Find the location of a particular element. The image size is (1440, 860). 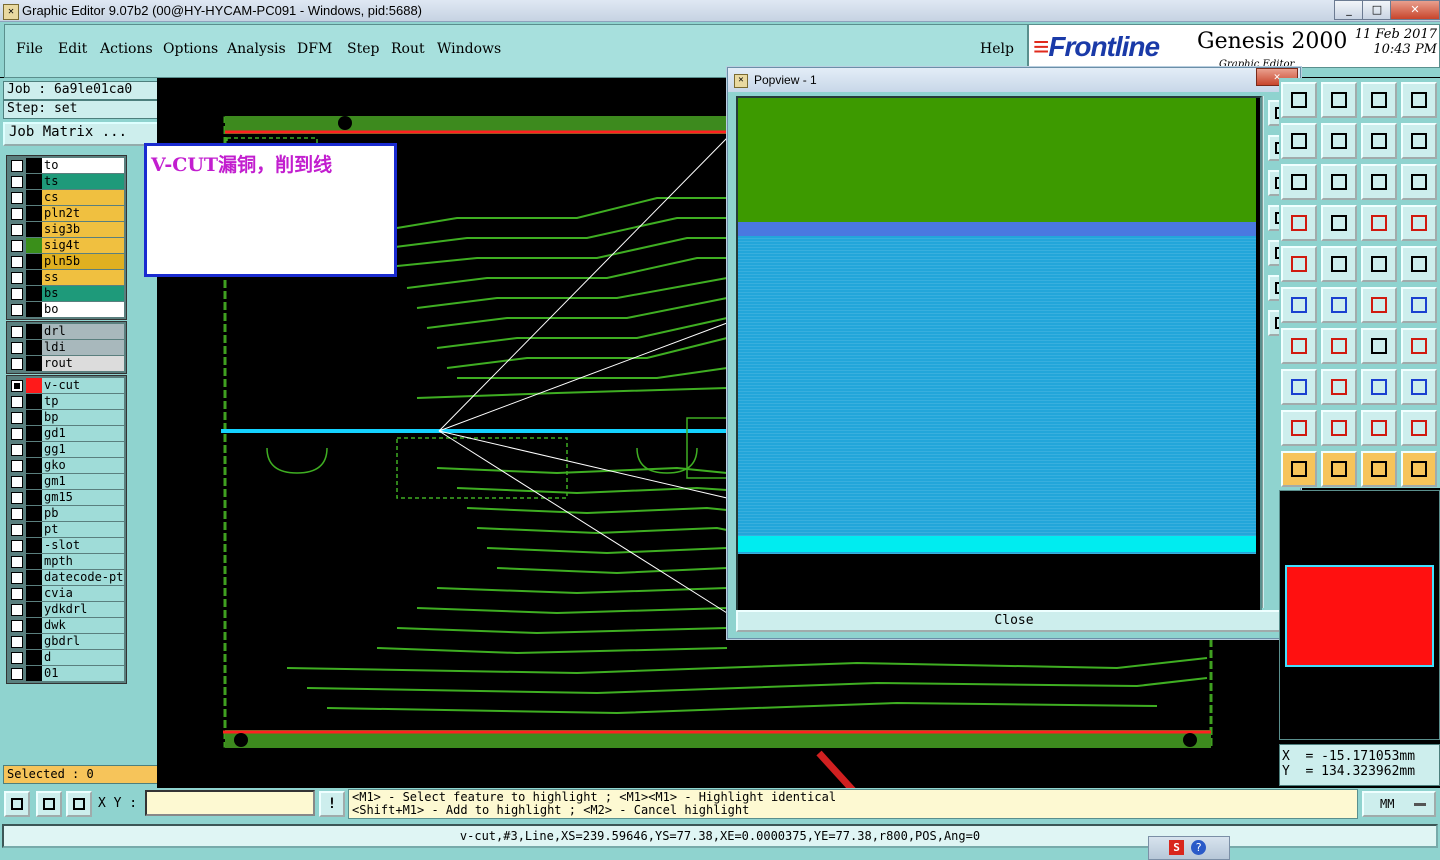

link-point-icon is located at coordinates (1419, 264).